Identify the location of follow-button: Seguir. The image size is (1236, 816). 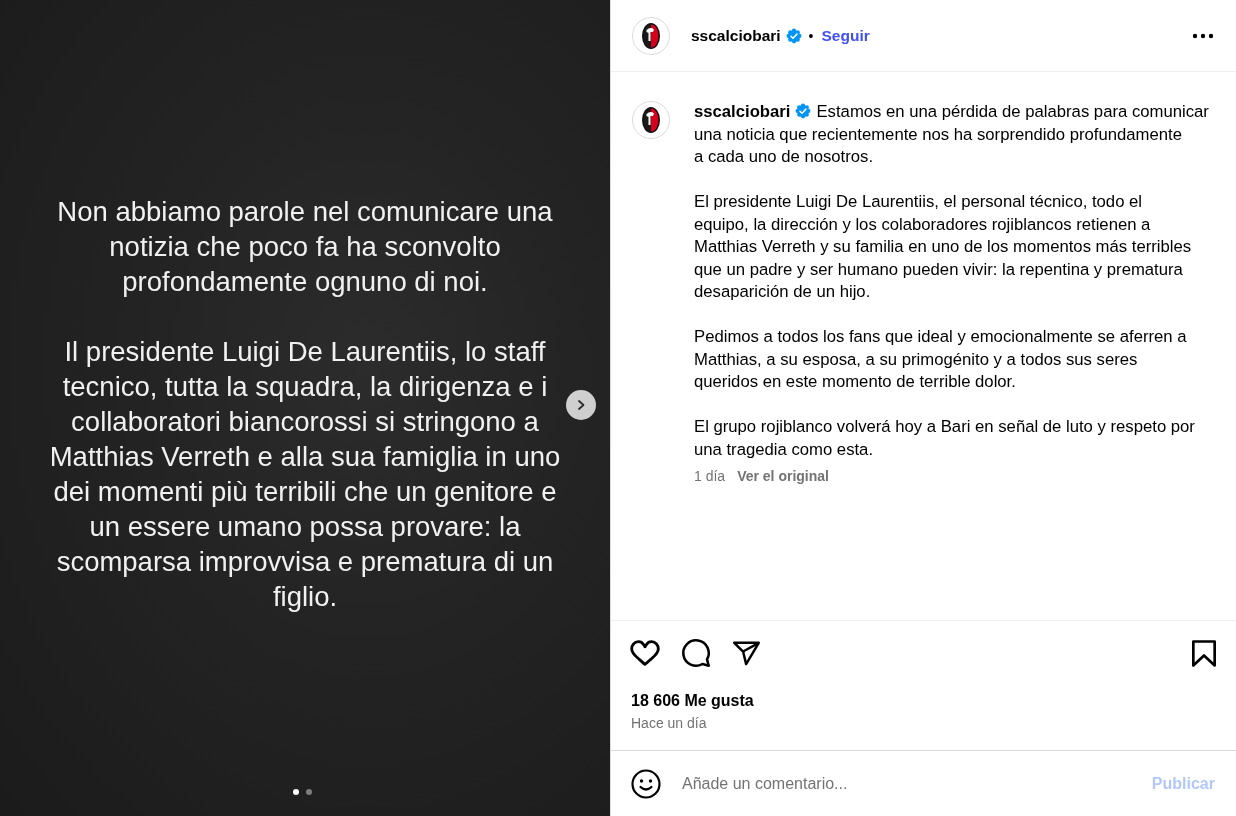
(845, 35).